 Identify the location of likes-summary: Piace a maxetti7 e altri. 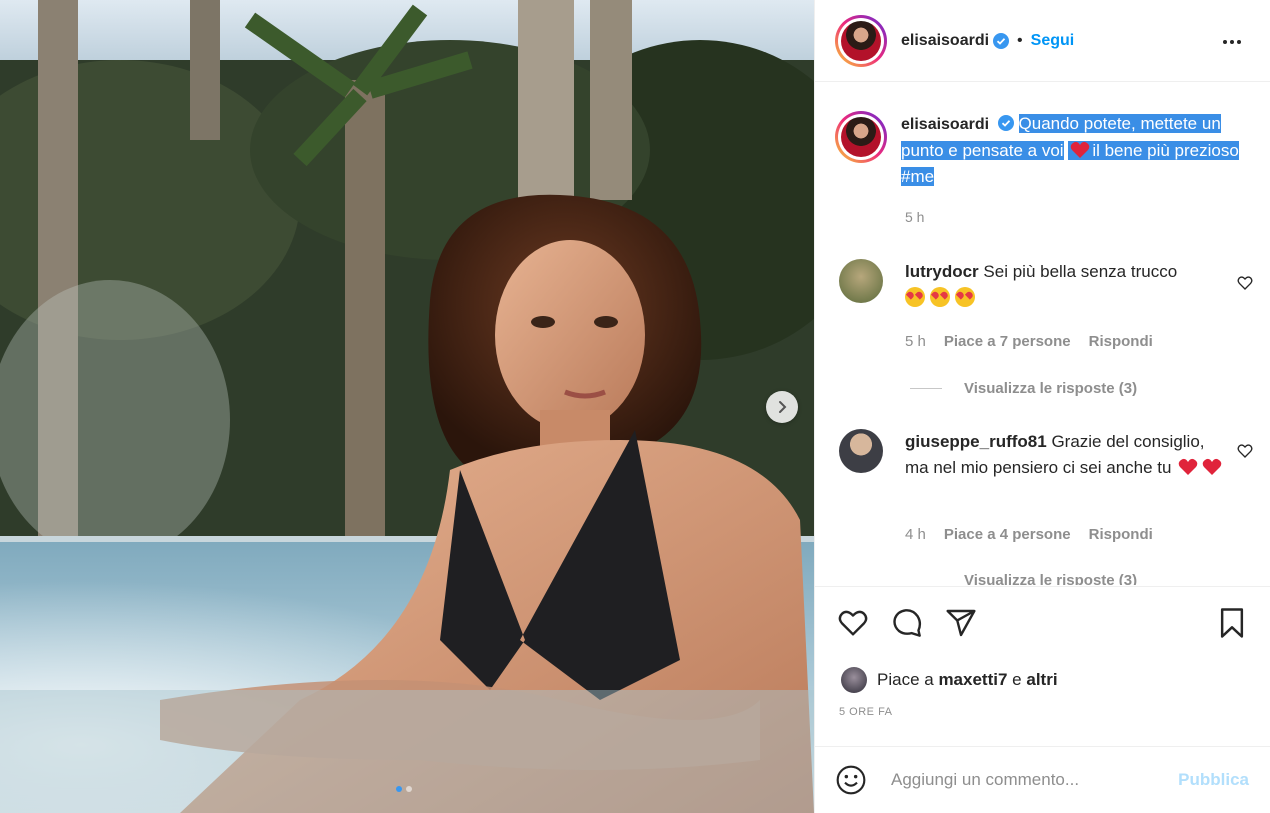
(949, 680).